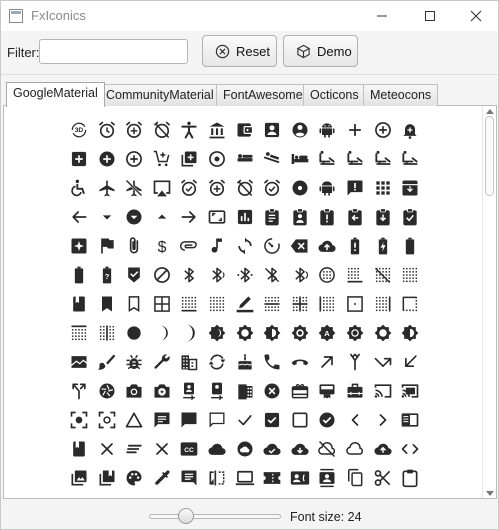  I want to click on tab-communitymaterial: CommunityMaterial, so click(160, 95).